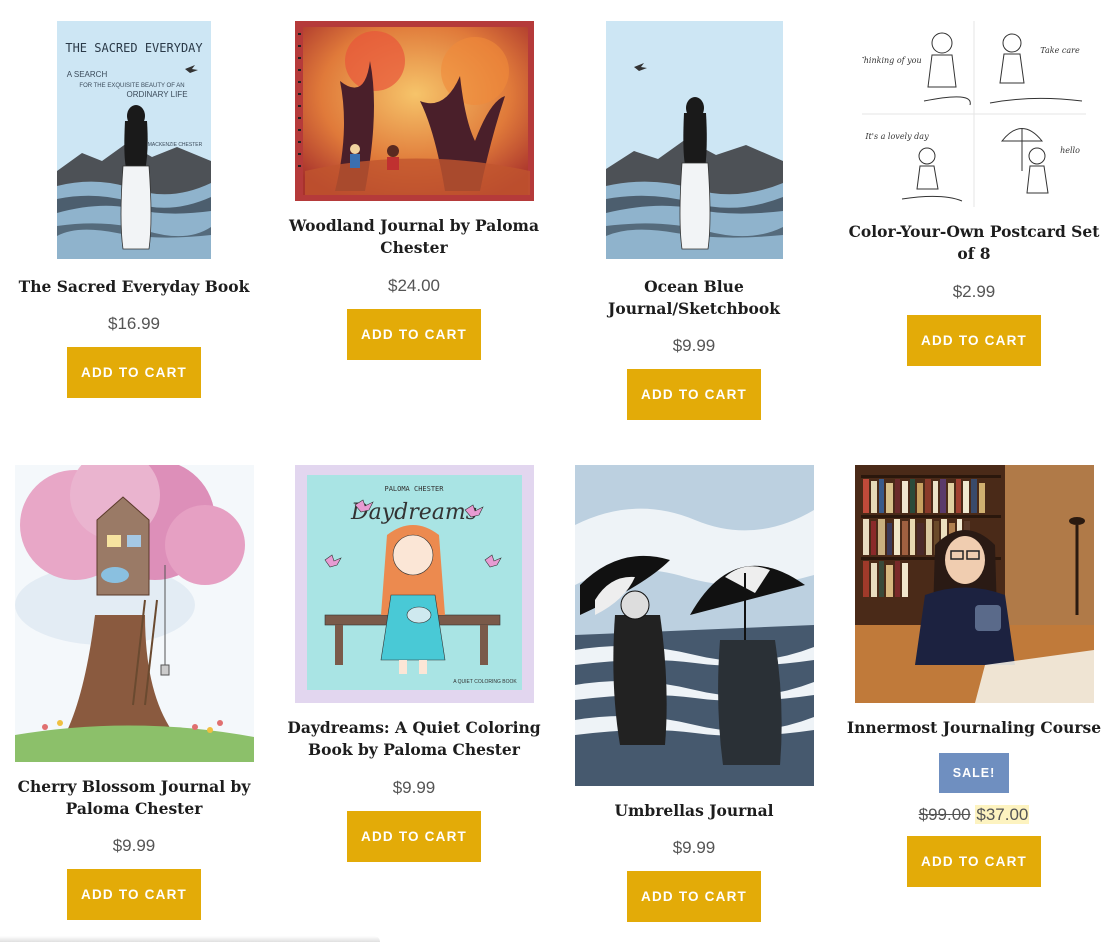 The width and height of the screenshot is (1118, 942). Describe the element at coordinates (974, 291) in the screenshot. I see `product-price: $2.99` at that location.